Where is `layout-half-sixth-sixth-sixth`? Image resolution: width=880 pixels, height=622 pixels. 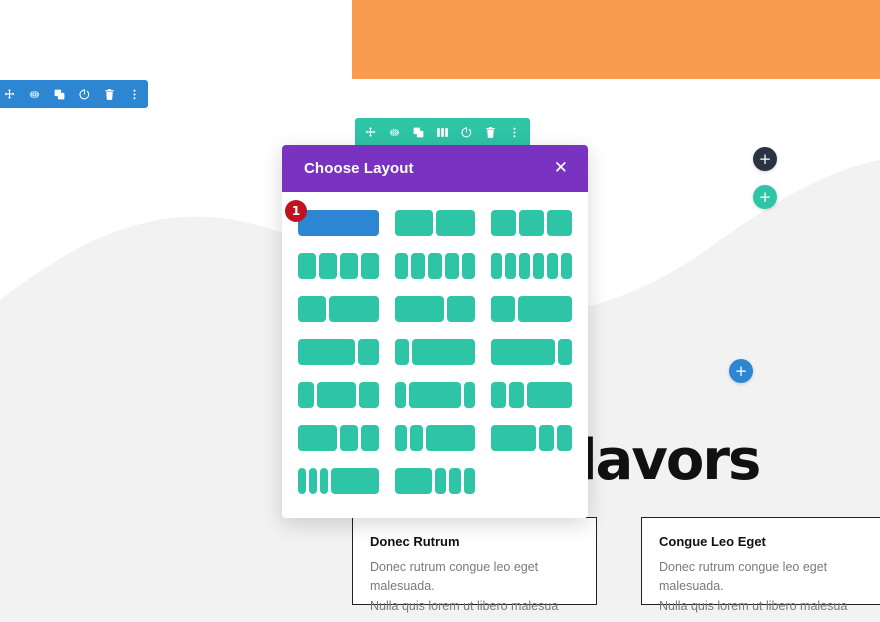
layout-half-sixth-sixth-sixth is located at coordinates (435, 481).